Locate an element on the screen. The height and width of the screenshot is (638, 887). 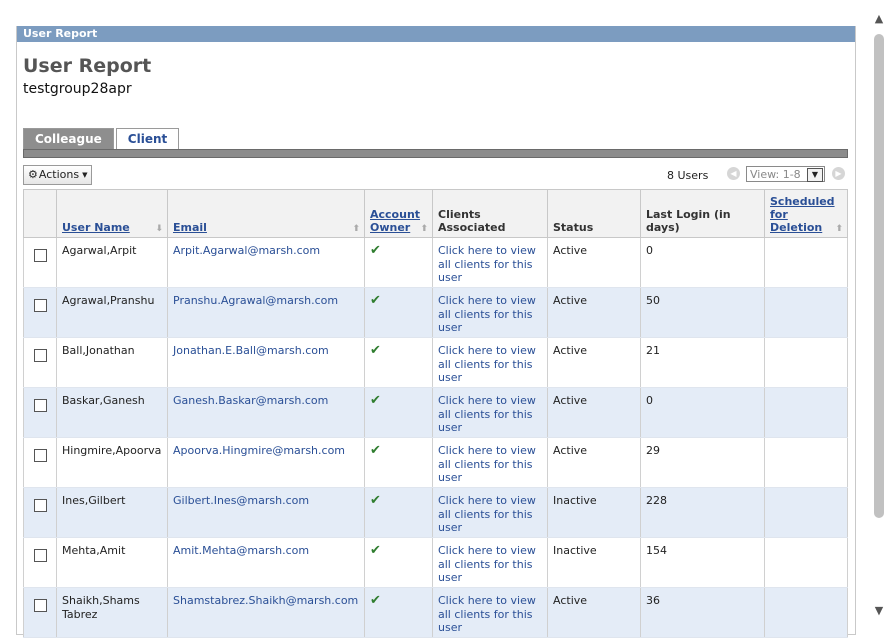
email-link: Shamstabrez.Shaikh@marsh.com is located at coordinates (265, 600).